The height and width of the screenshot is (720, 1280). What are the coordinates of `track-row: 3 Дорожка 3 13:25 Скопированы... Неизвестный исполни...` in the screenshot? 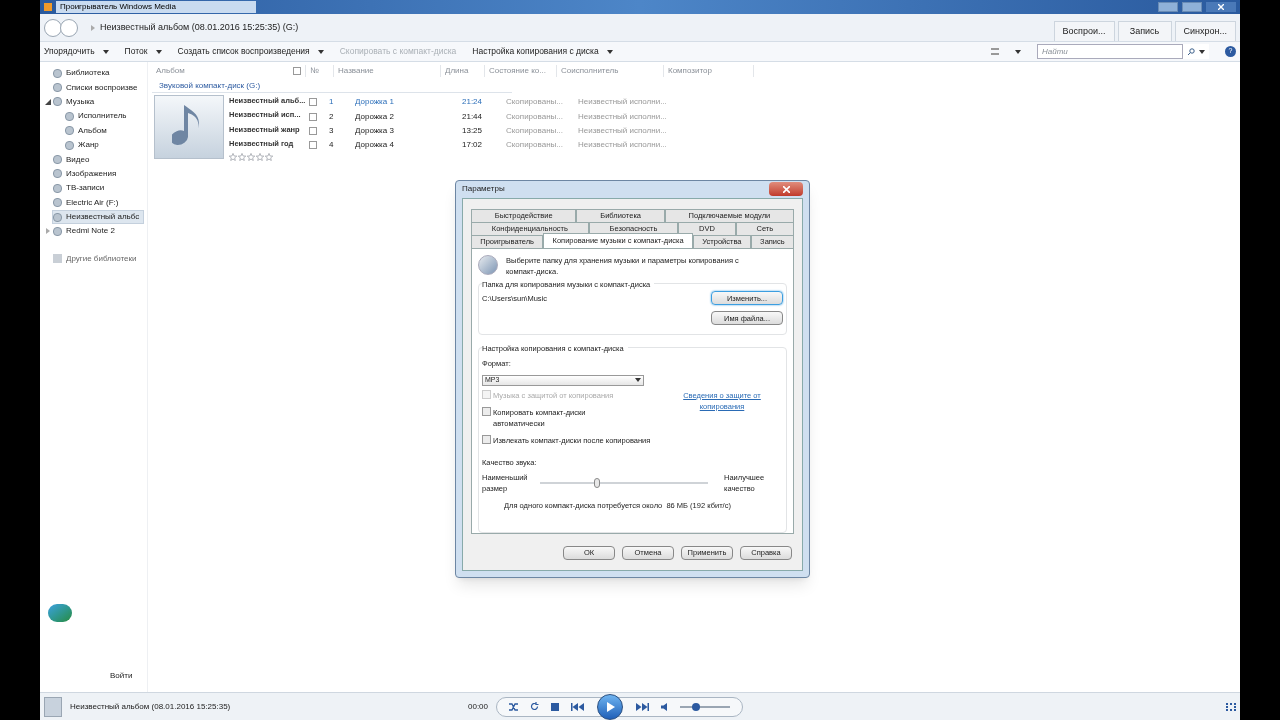 It's located at (497, 131).